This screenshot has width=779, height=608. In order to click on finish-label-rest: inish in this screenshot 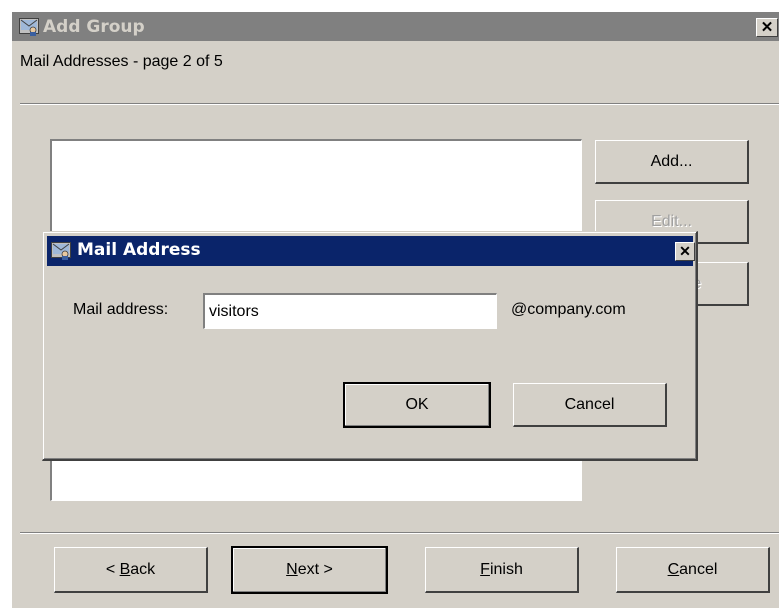, I will do `click(506, 569)`.